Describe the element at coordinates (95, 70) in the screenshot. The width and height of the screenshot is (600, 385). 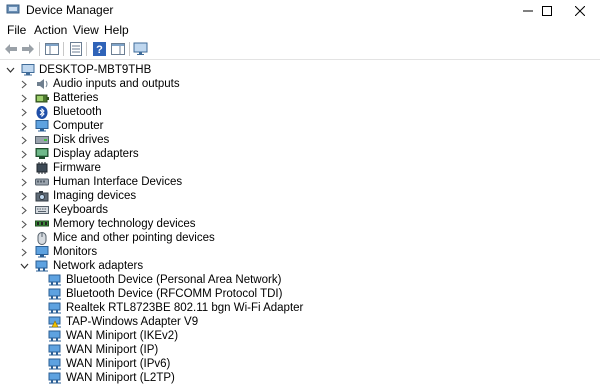
I see `computer-name: DESKTOP-MBT9THB` at that location.